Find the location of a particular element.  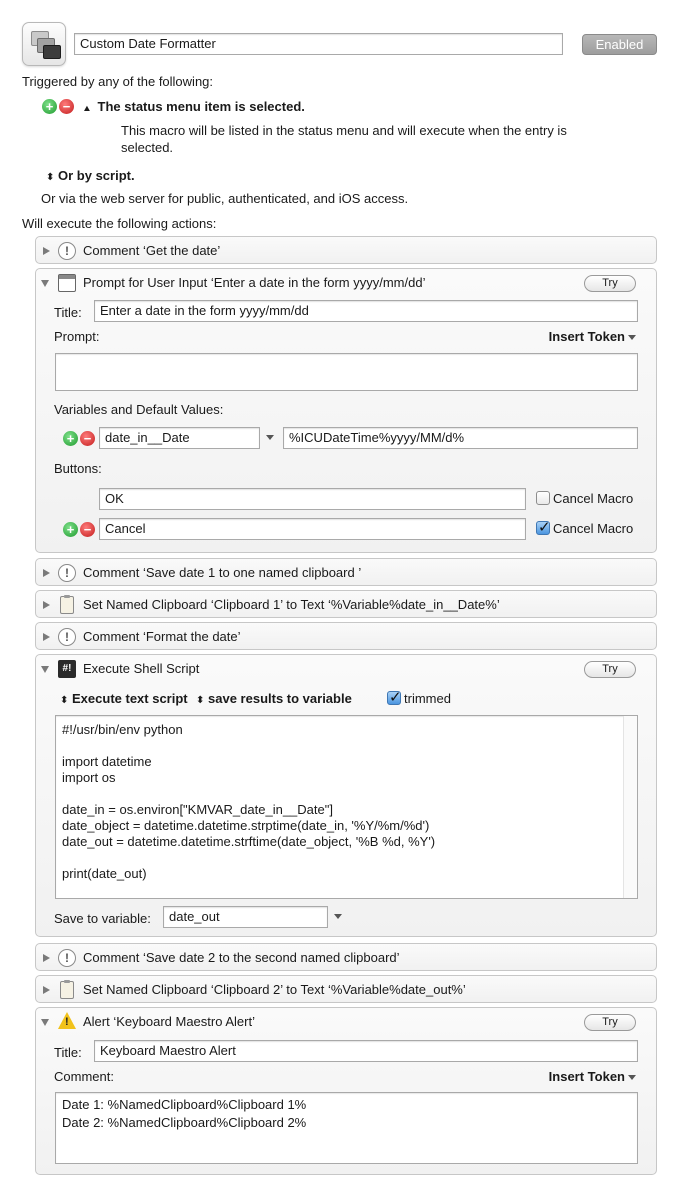

action-comment-get-date: ! Comment ‘Get the date’ is located at coordinates (346, 250).